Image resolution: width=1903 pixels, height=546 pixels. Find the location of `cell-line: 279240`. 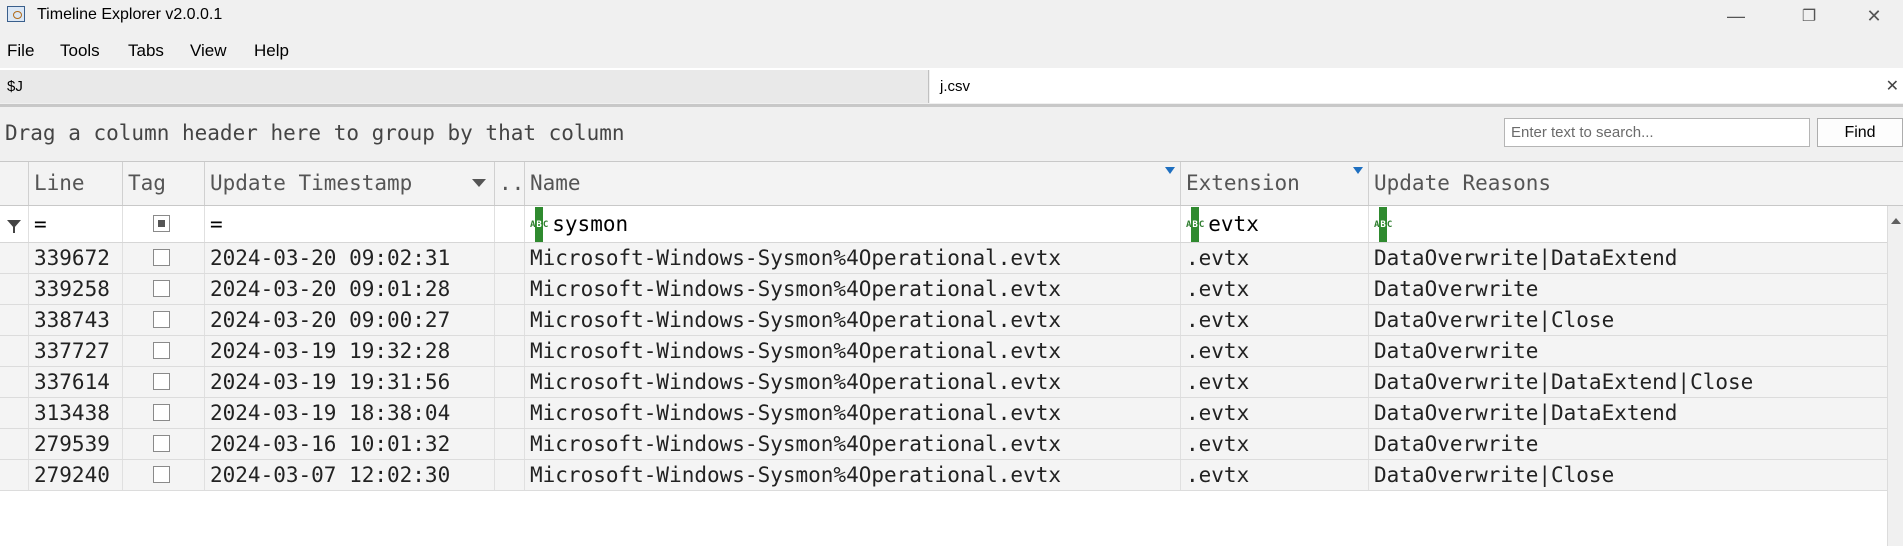

cell-line: 279240 is located at coordinates (75, 475).